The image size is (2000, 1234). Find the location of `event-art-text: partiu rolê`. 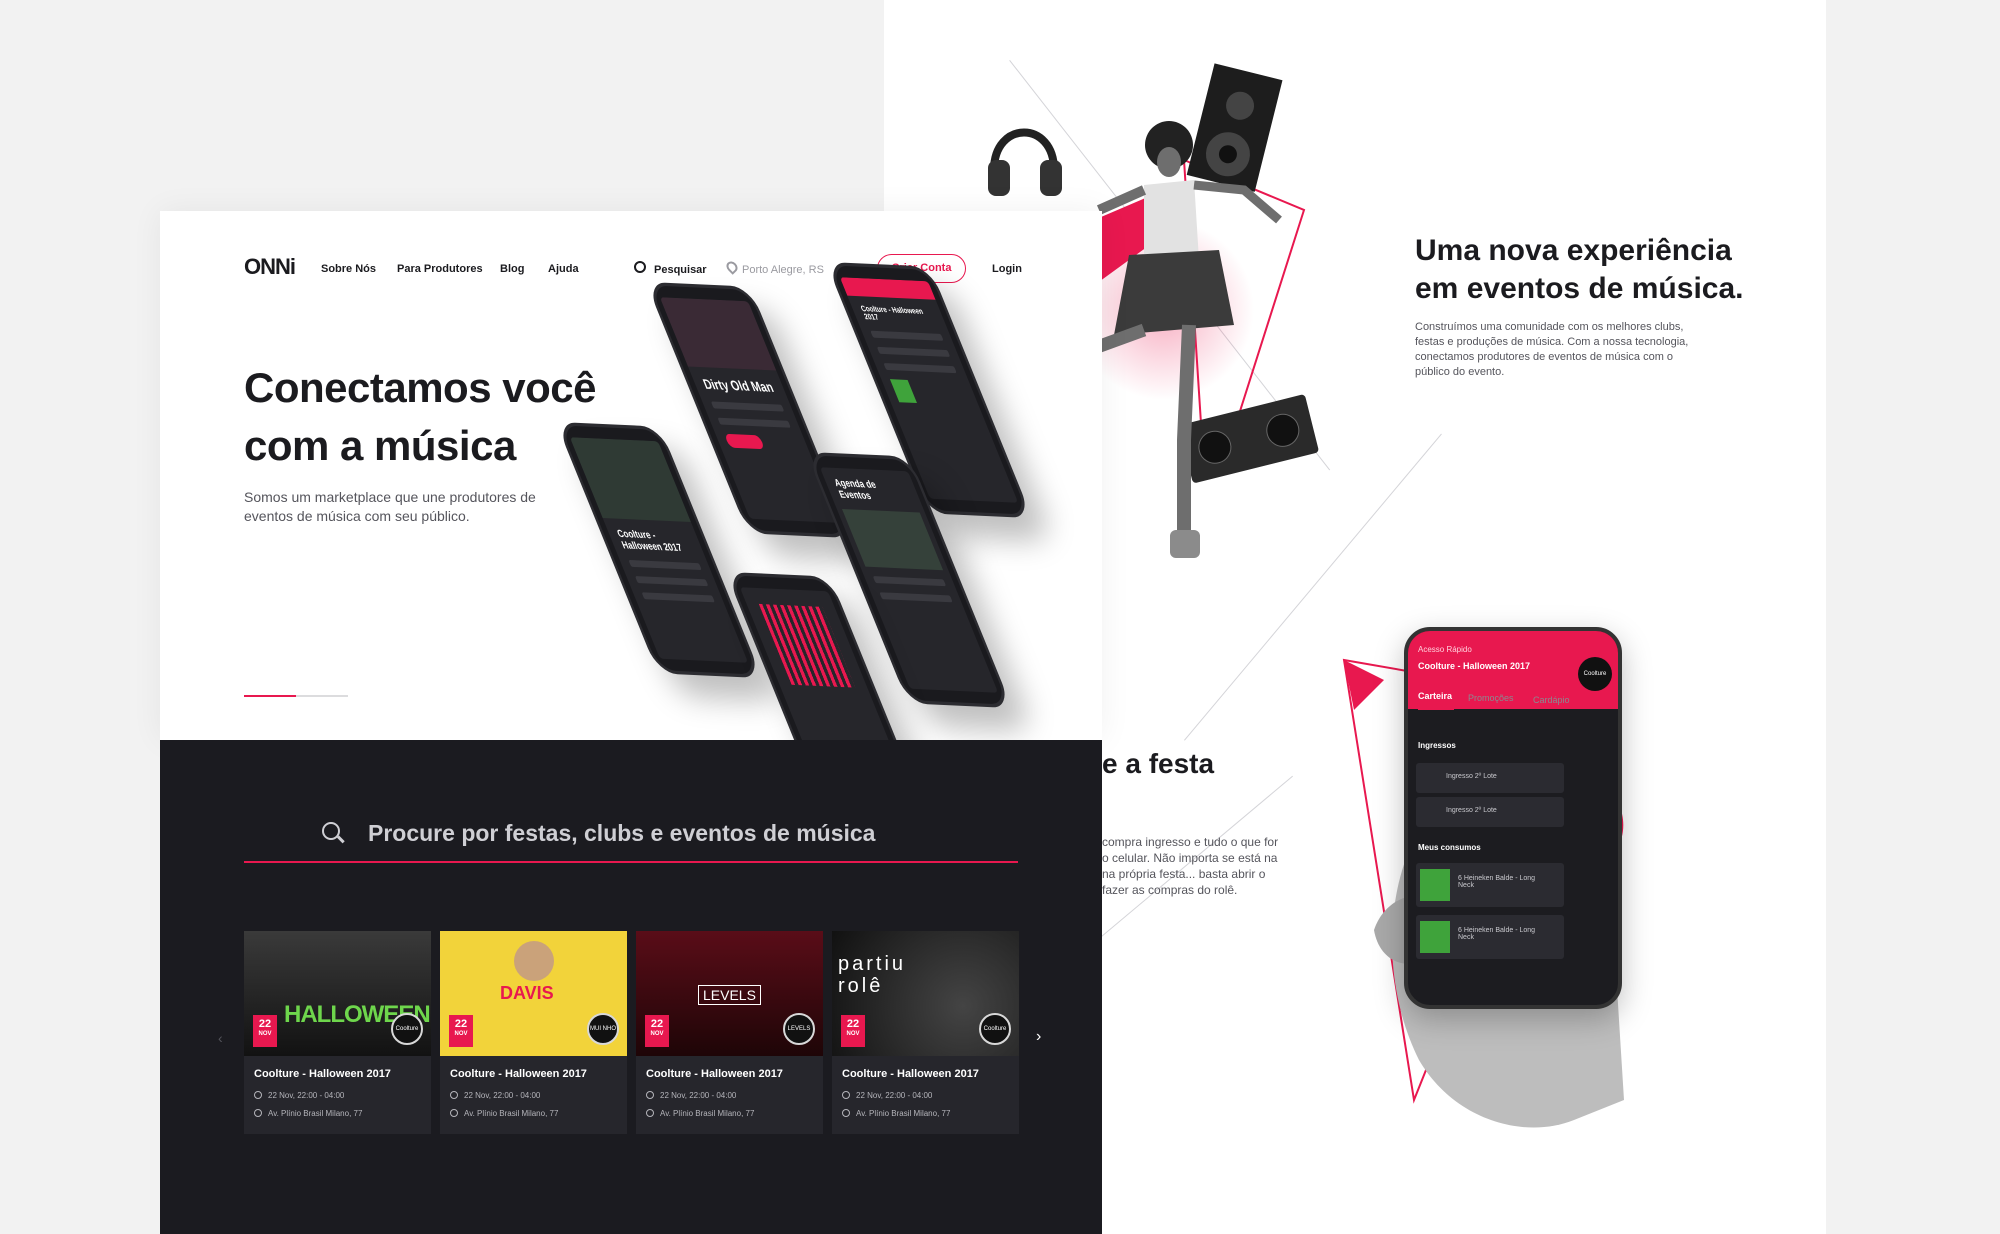

event-art-text: partiu rolê is located at coordinates (872, 975).